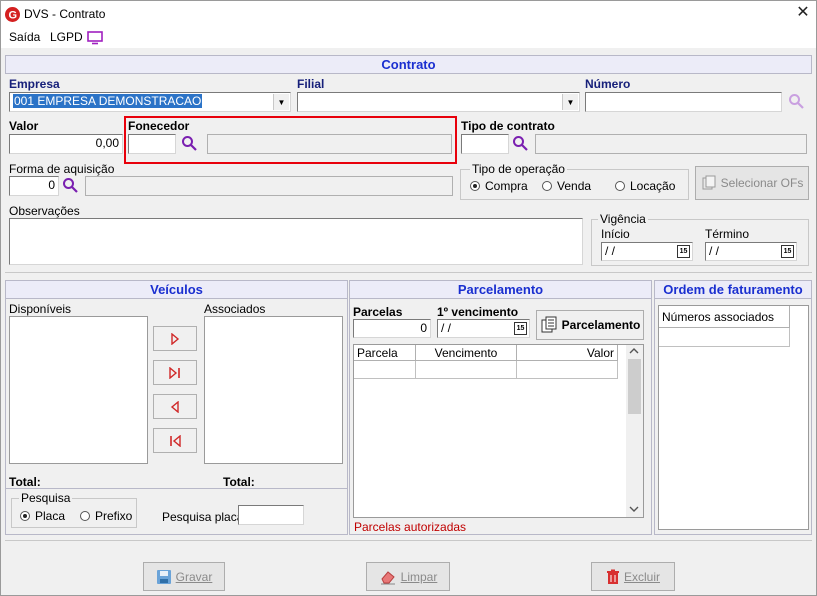 This screenshot has width=817, height=596. Describe the element at coordinates (296, 241) in the screenshot. I see `observacoes-textarea` at that location.